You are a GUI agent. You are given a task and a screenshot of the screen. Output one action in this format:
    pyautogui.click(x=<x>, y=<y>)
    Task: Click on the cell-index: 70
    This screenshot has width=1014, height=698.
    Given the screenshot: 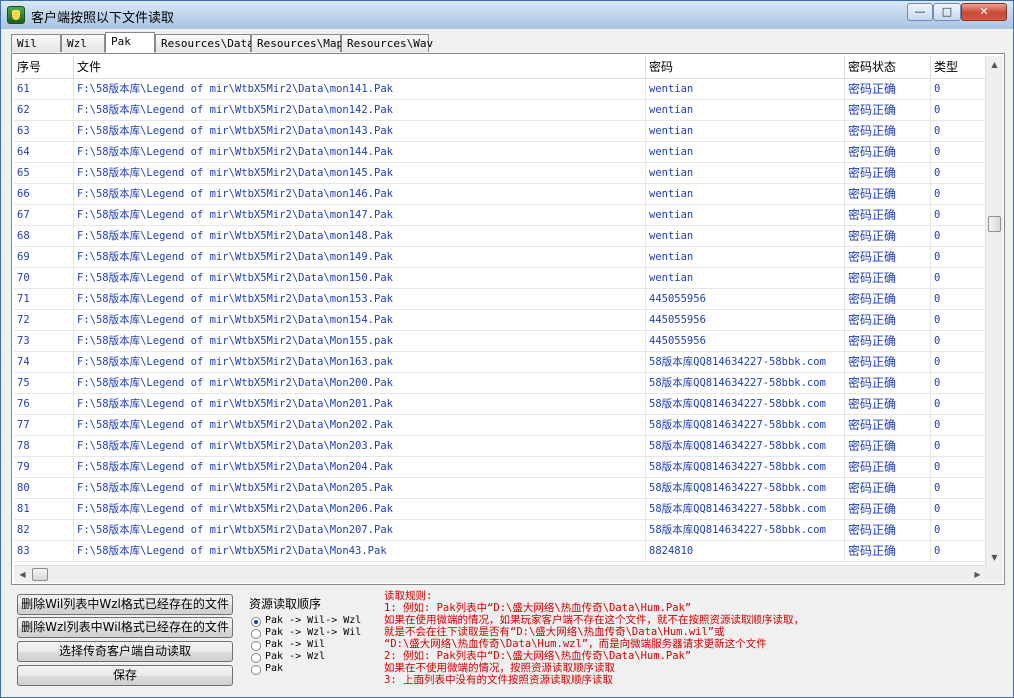 What is the action you would take?
    pyautogui.click(x=44, y=278)
    